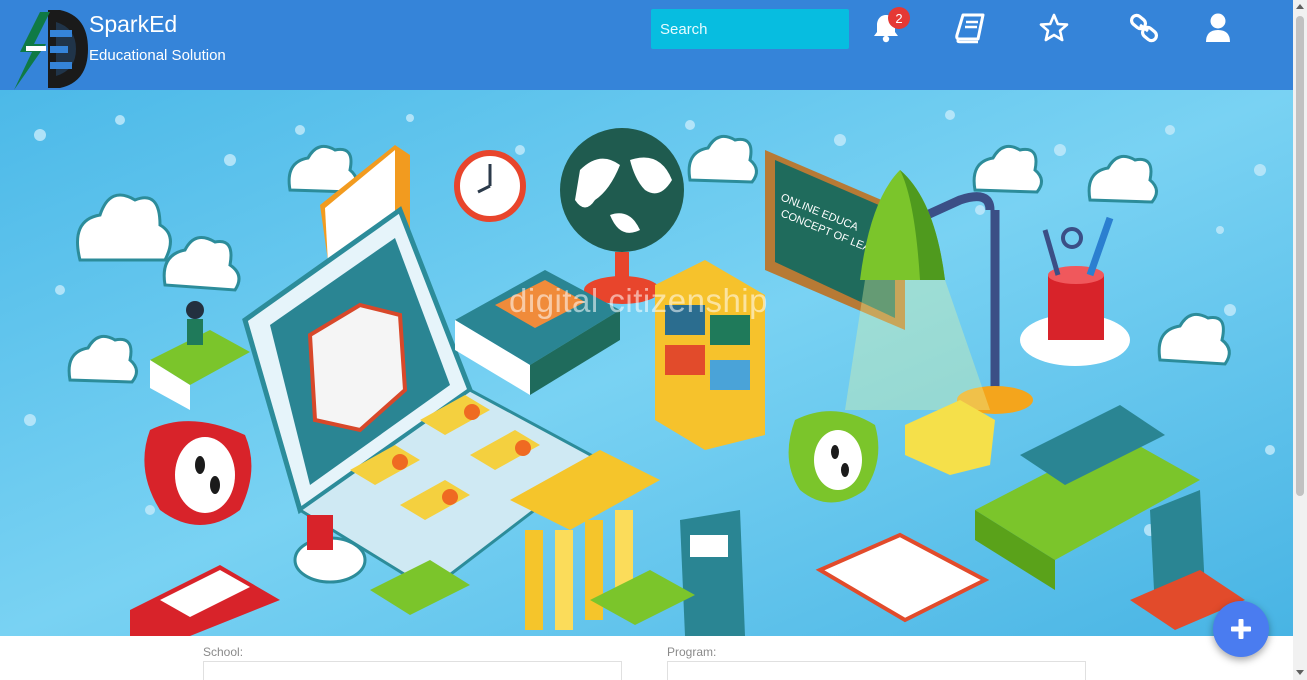  I want to click on top-navbar: SparkEd Educational Solution 2, so click(646, 45).